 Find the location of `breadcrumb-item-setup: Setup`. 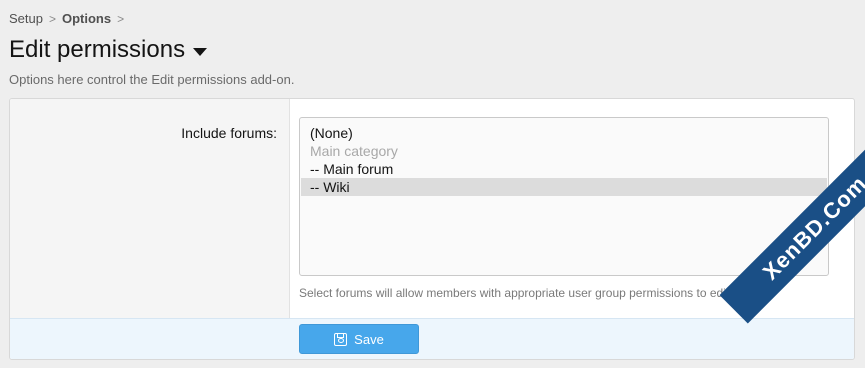

breadcrumb-item-setup: Setup is located at coordinates (26, 18).